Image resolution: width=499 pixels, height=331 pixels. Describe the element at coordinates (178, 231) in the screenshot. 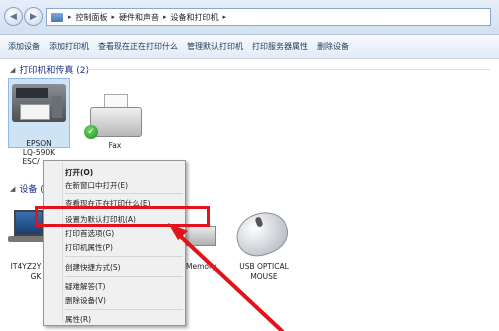

I see `arrow-head` at that location.